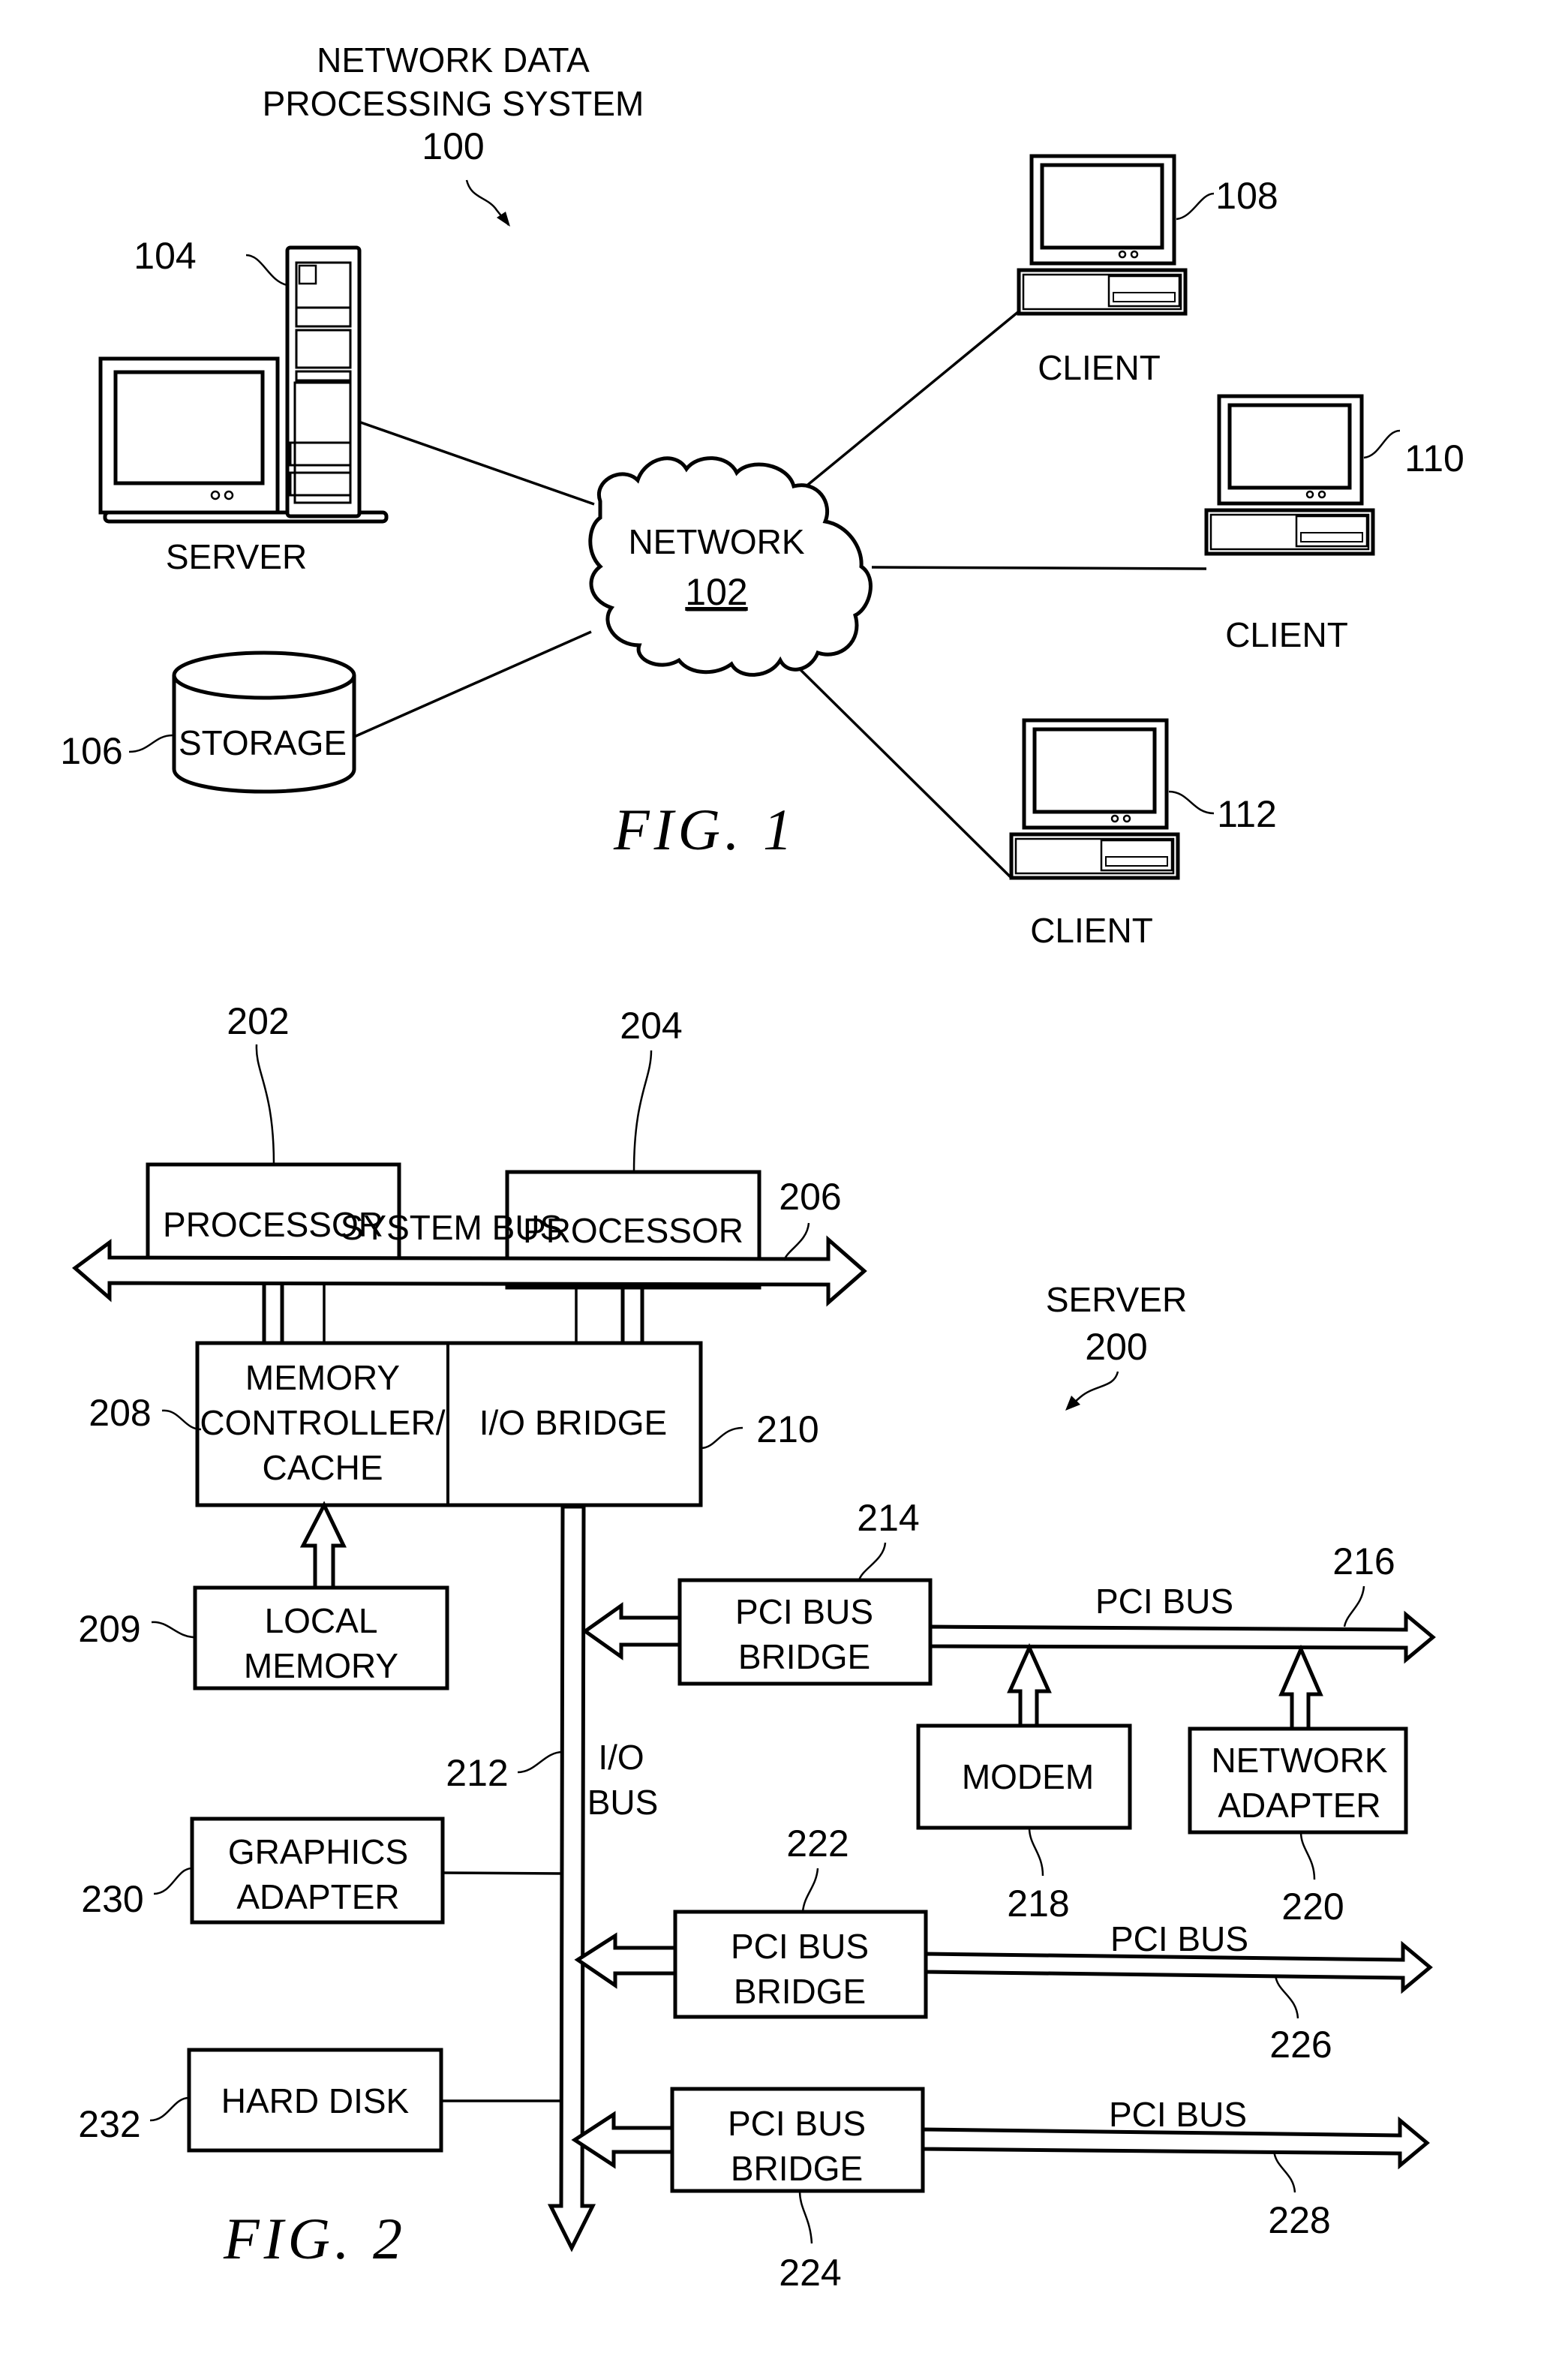  What do you see at coordinates (623, 2140) in the screenshot?
I see `pci-bridge-224-to-iobus-arrow-icon` at bounding box center [623, 2140].